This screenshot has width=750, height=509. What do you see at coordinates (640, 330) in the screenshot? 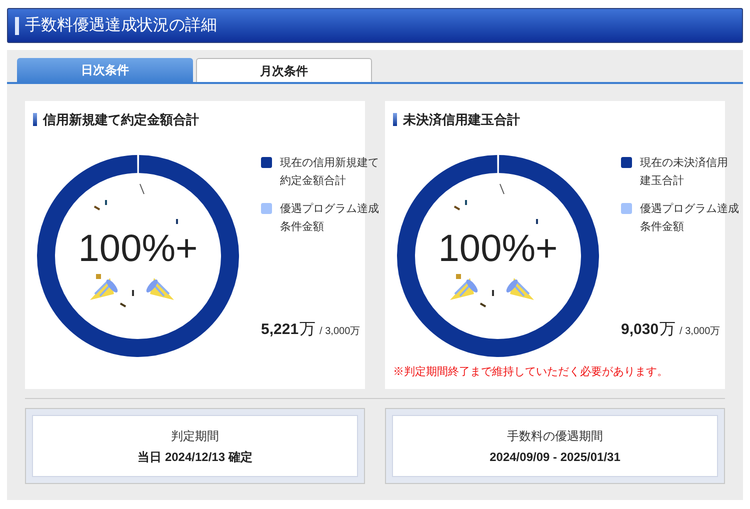
I see `amount-value: 9,030` at bounding box center [640, 330].